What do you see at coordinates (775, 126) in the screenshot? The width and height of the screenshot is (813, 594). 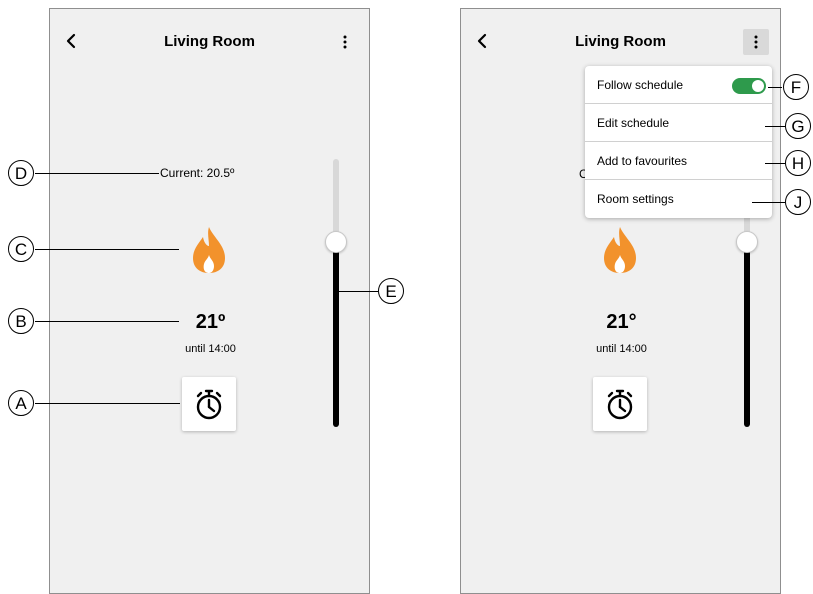 I see `callout-line-g` at bounding box center [775, 126].